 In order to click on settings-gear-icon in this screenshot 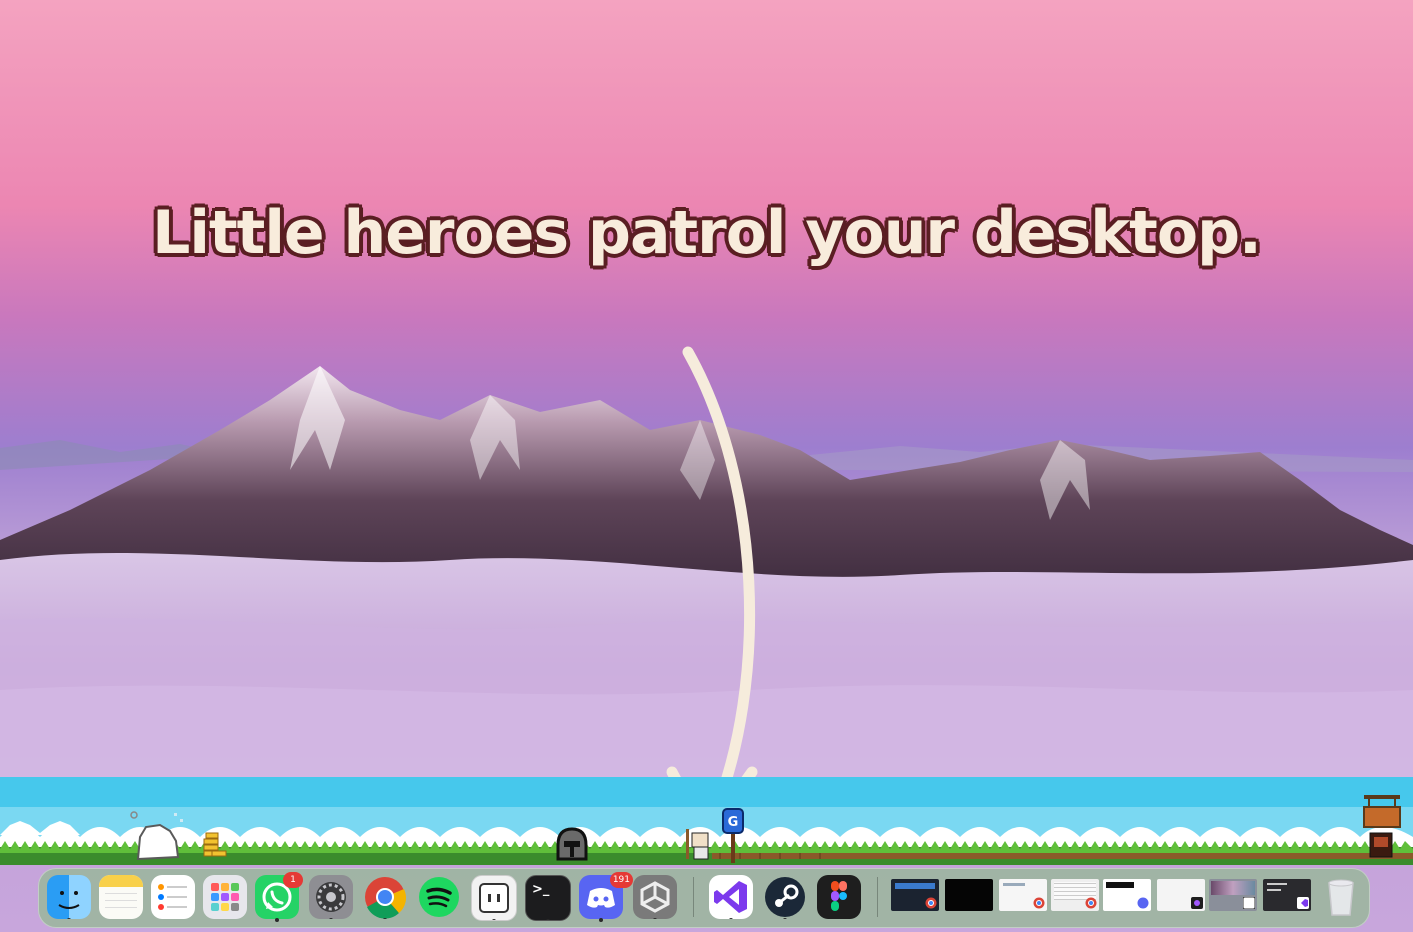, I will do `click(331, 897)`.